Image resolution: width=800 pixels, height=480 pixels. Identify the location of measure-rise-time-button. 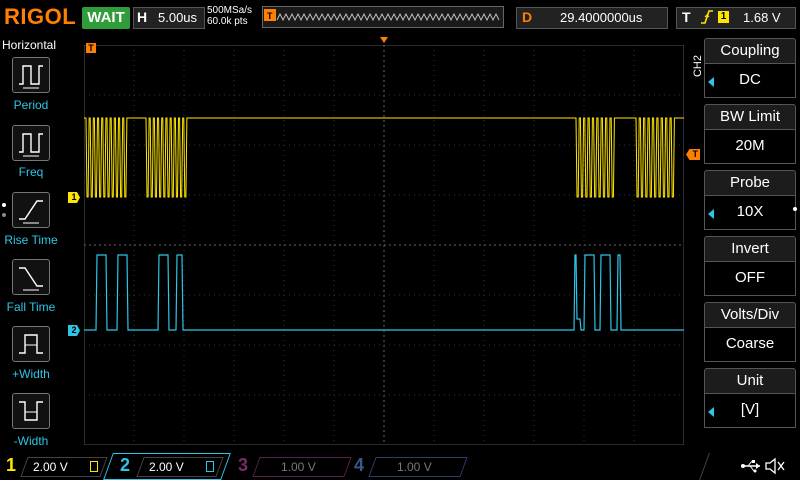
(31, 210).